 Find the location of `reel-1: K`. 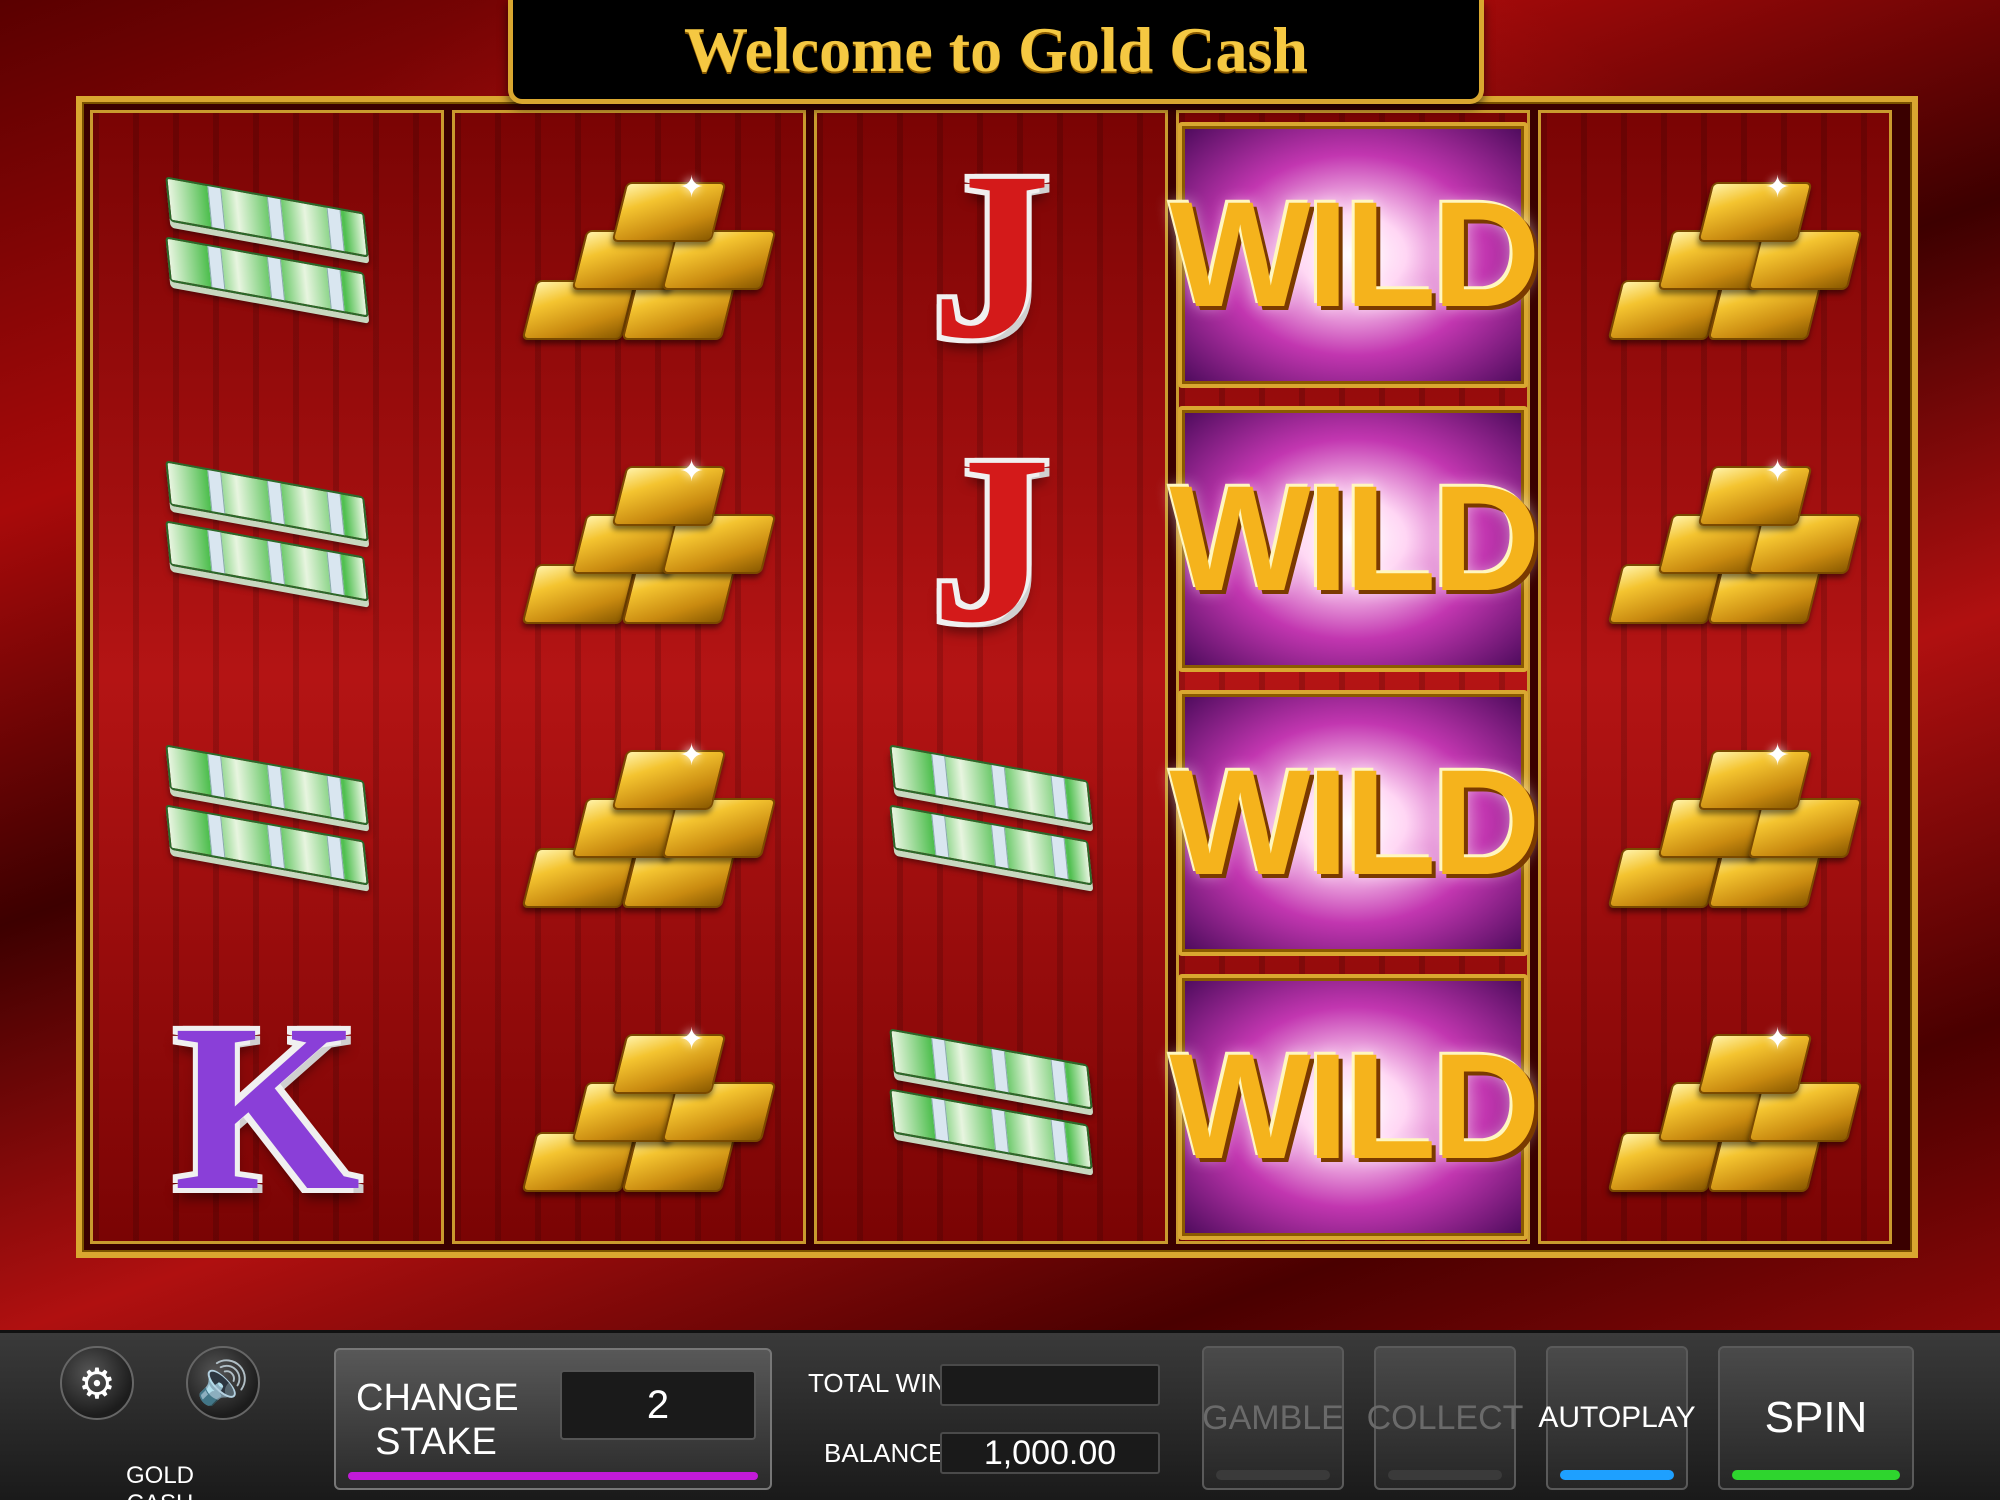

reel-1: K is located at coordinates (267, 677).